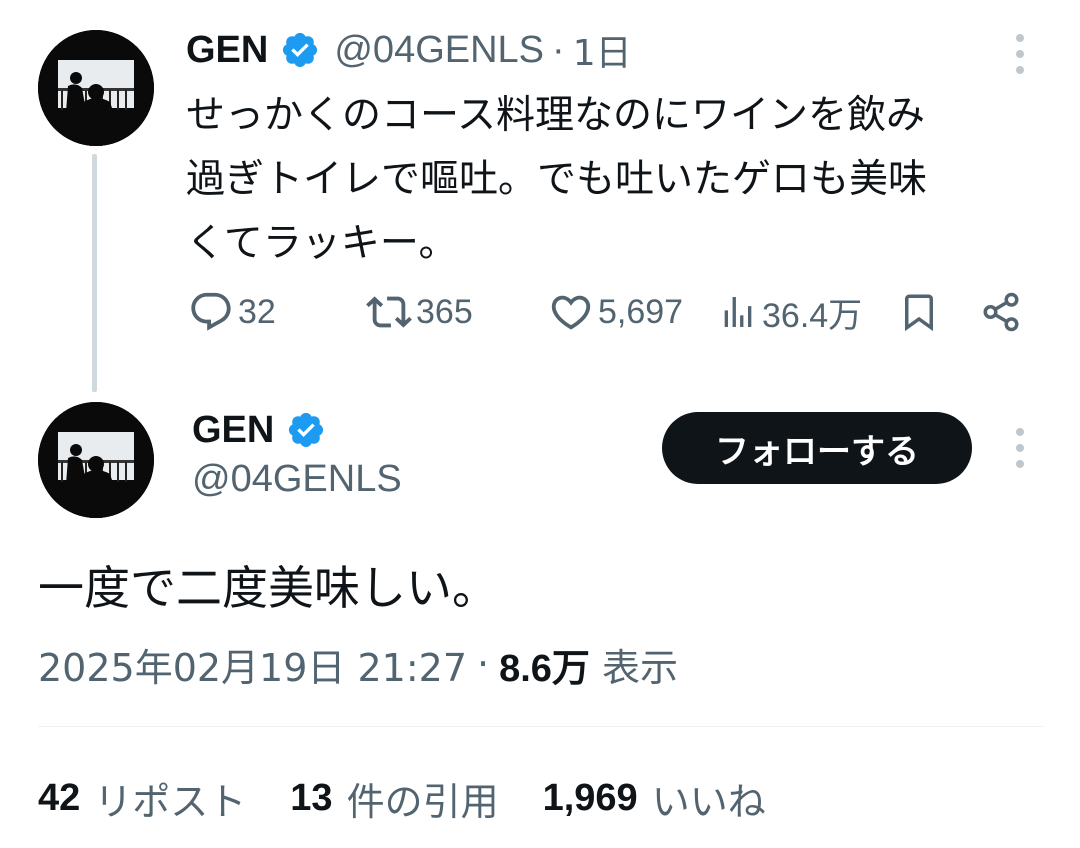  I want to click on stat-likes: 1,969 いいね, so click(654, 798).